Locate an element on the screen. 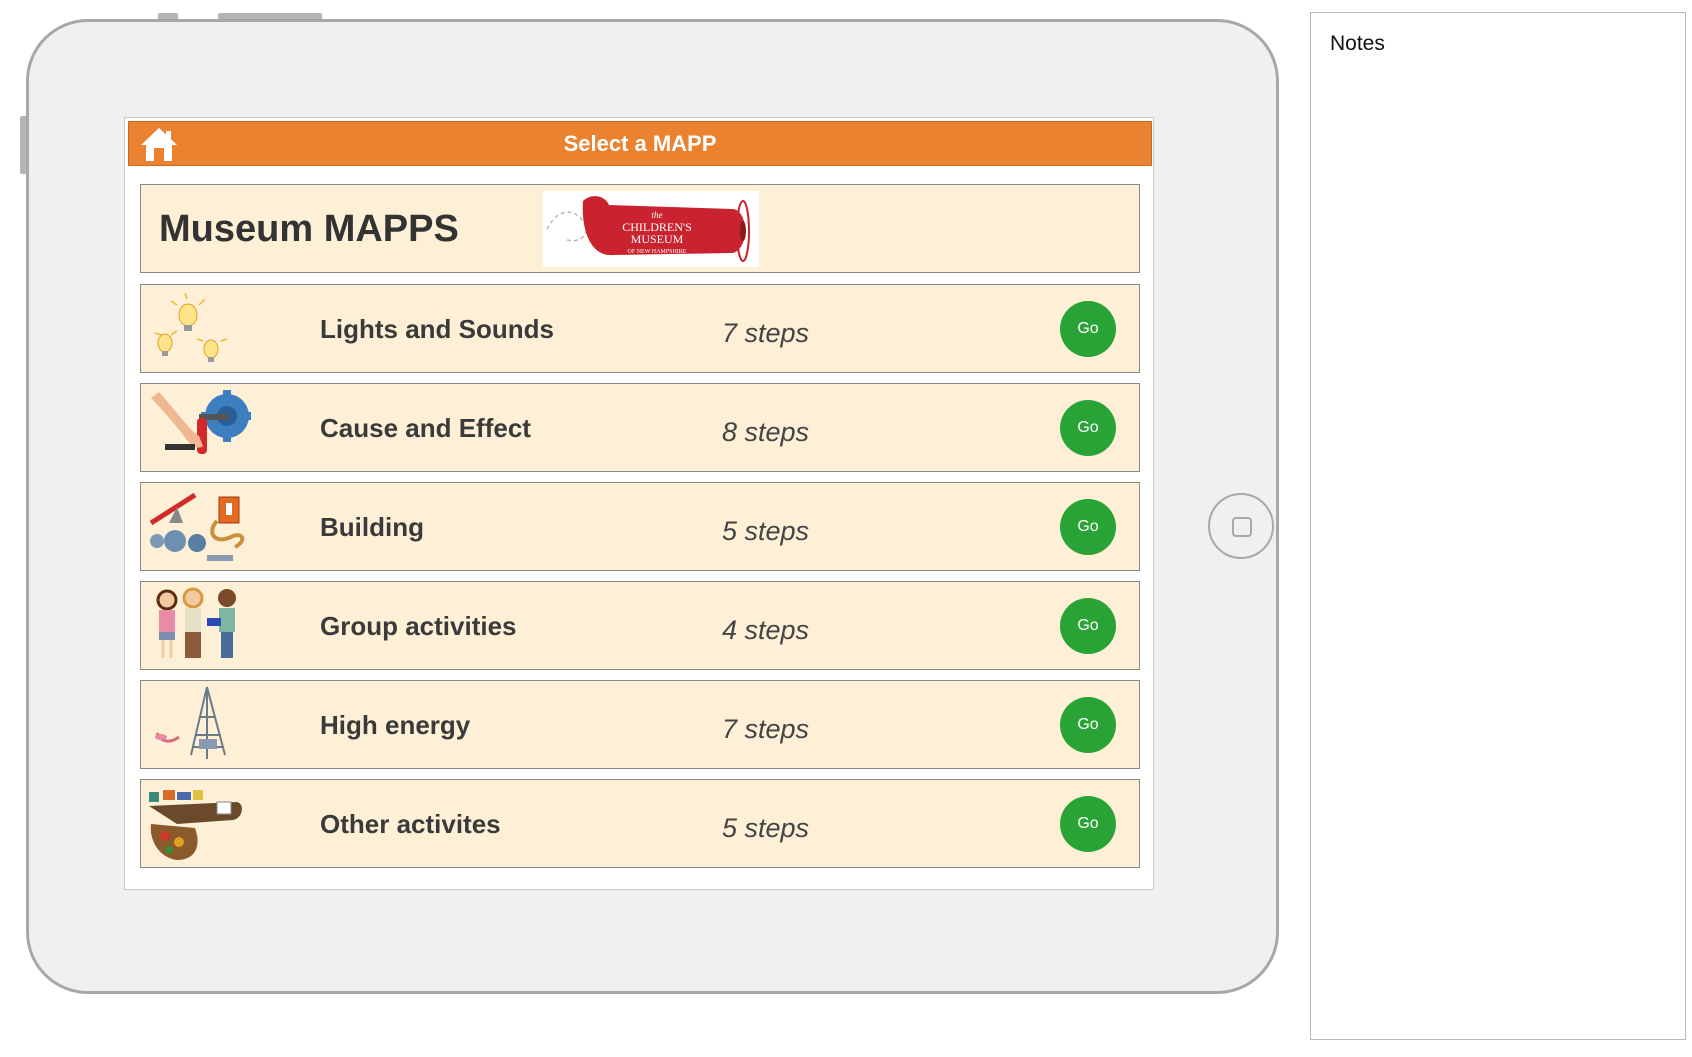 The image size is (1692, 1057). title-bar: Select a MAPP is located at coordinates (640, 143).